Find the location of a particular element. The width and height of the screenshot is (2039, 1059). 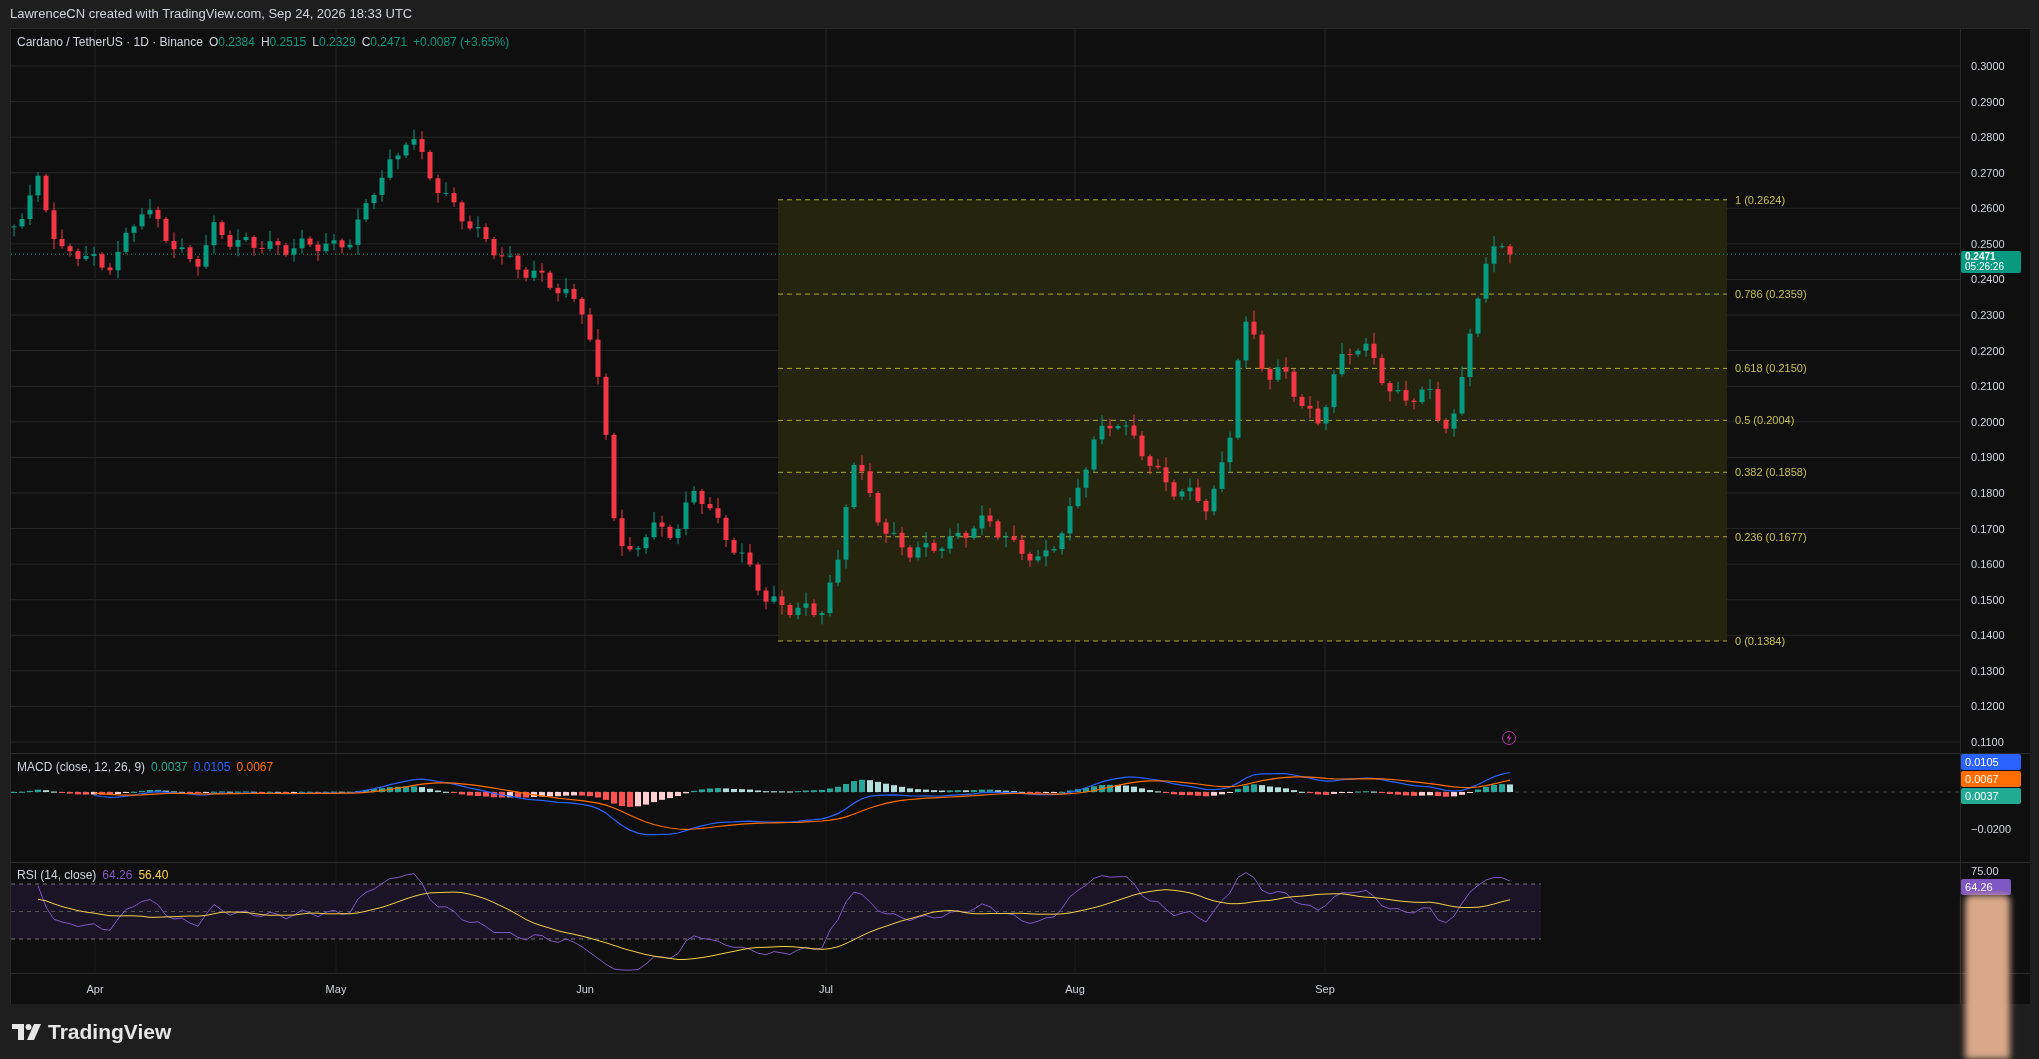

price-axis-label: 0.2300 is located at coordinates (1988, 315).